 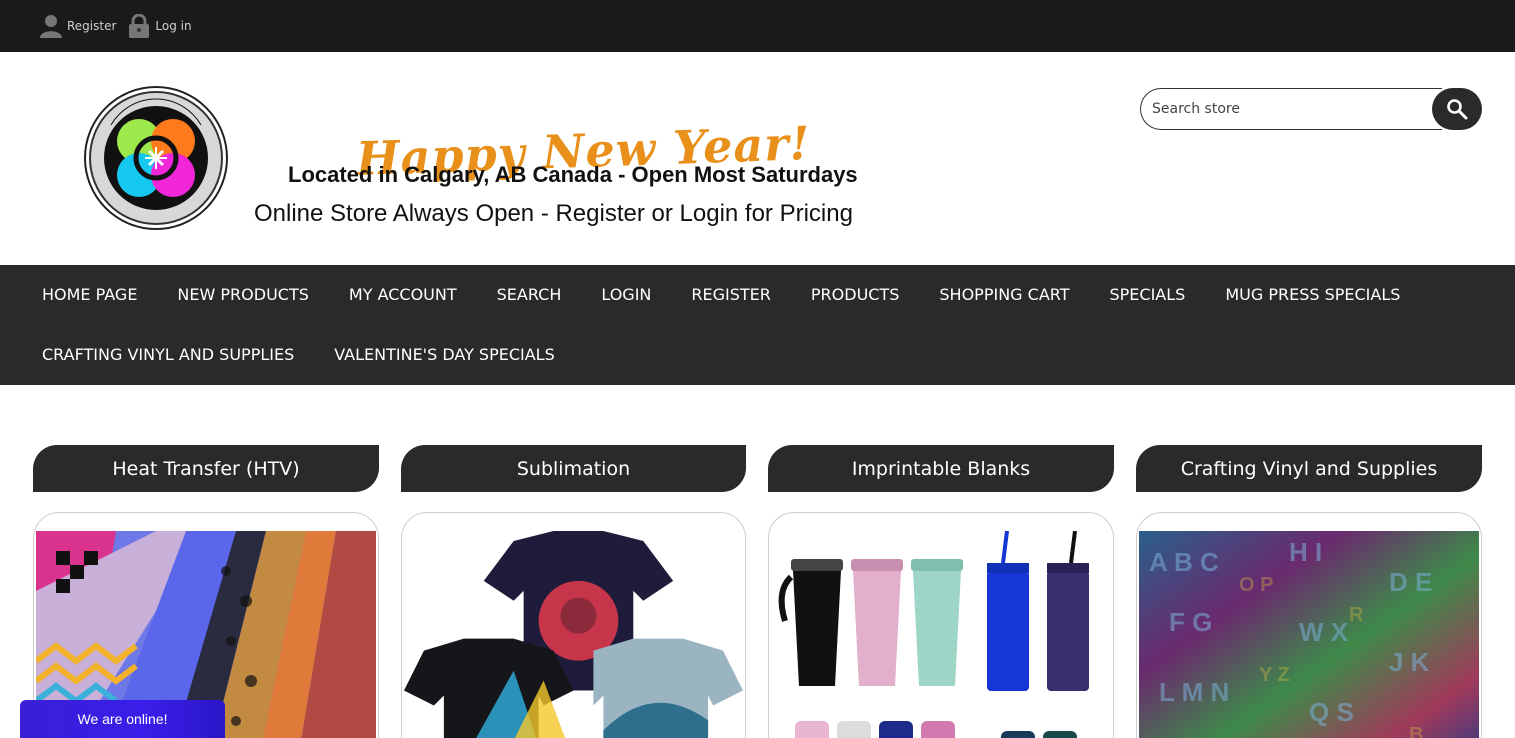 I want to click on tumblers-image, so click(x=941, y=634).